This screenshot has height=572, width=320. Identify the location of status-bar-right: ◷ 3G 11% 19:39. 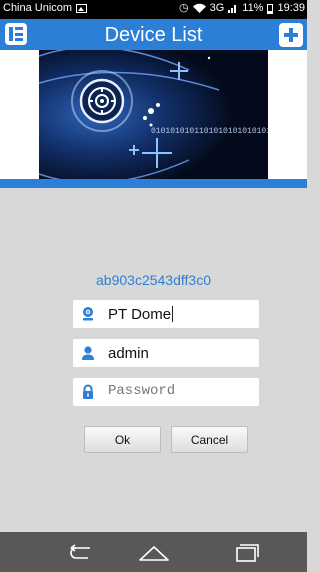
(242, 8).